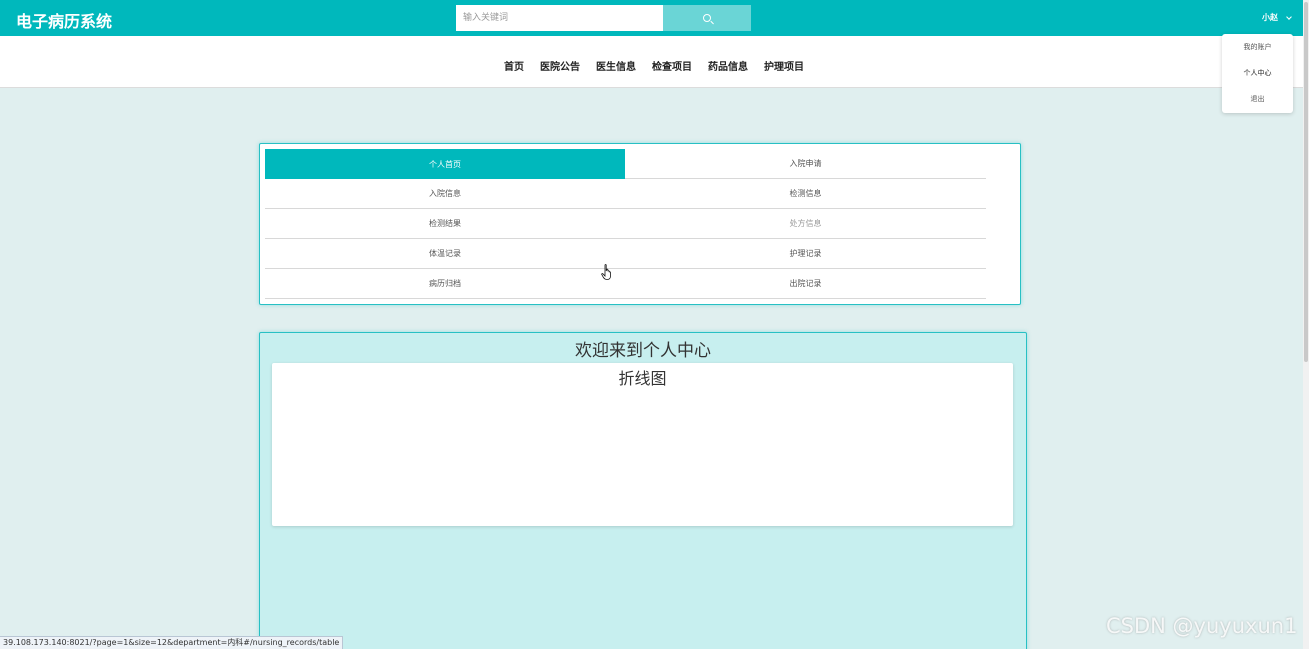 The image size is (1309, 649). Describe the element at coordinates (1306, 182) in the screenshot. I see `scrollbar-thumb` at that location.